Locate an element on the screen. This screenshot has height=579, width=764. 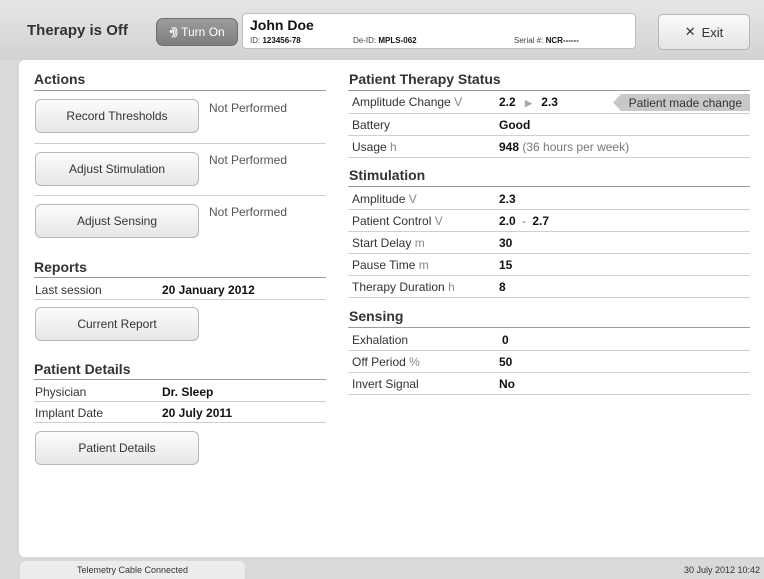
amplitude-label: Amplitude V is located at coordinates (384, 199).